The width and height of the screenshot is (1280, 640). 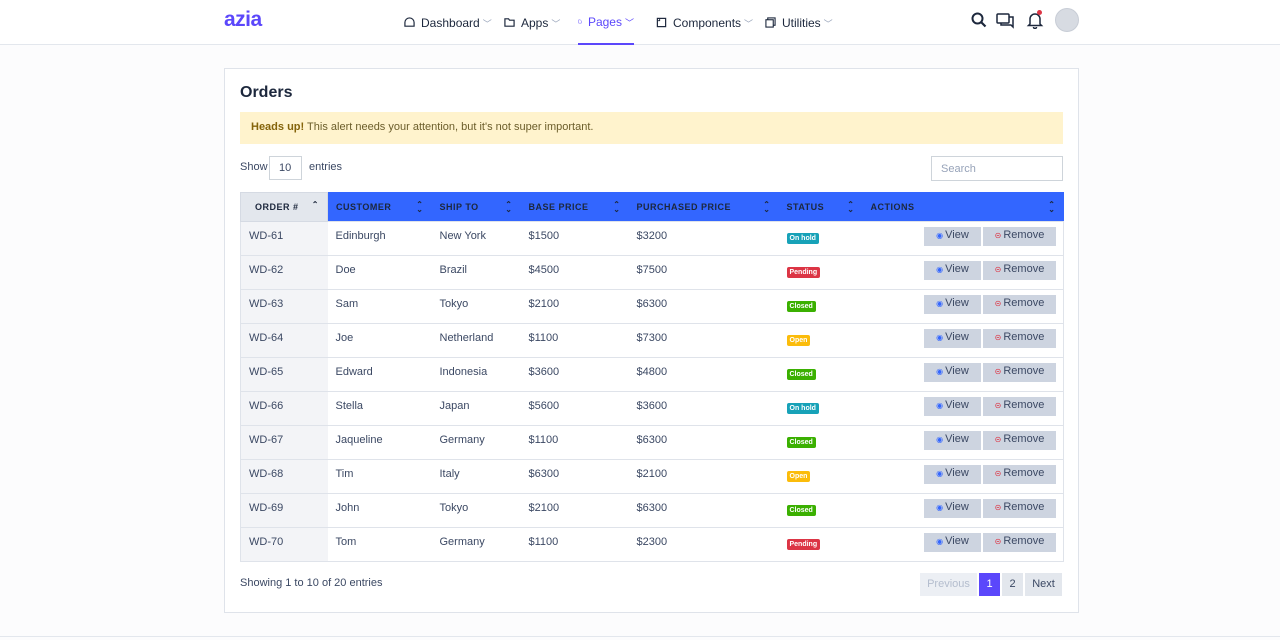 I want to click on folder-icon, so click(x=509, y=22).